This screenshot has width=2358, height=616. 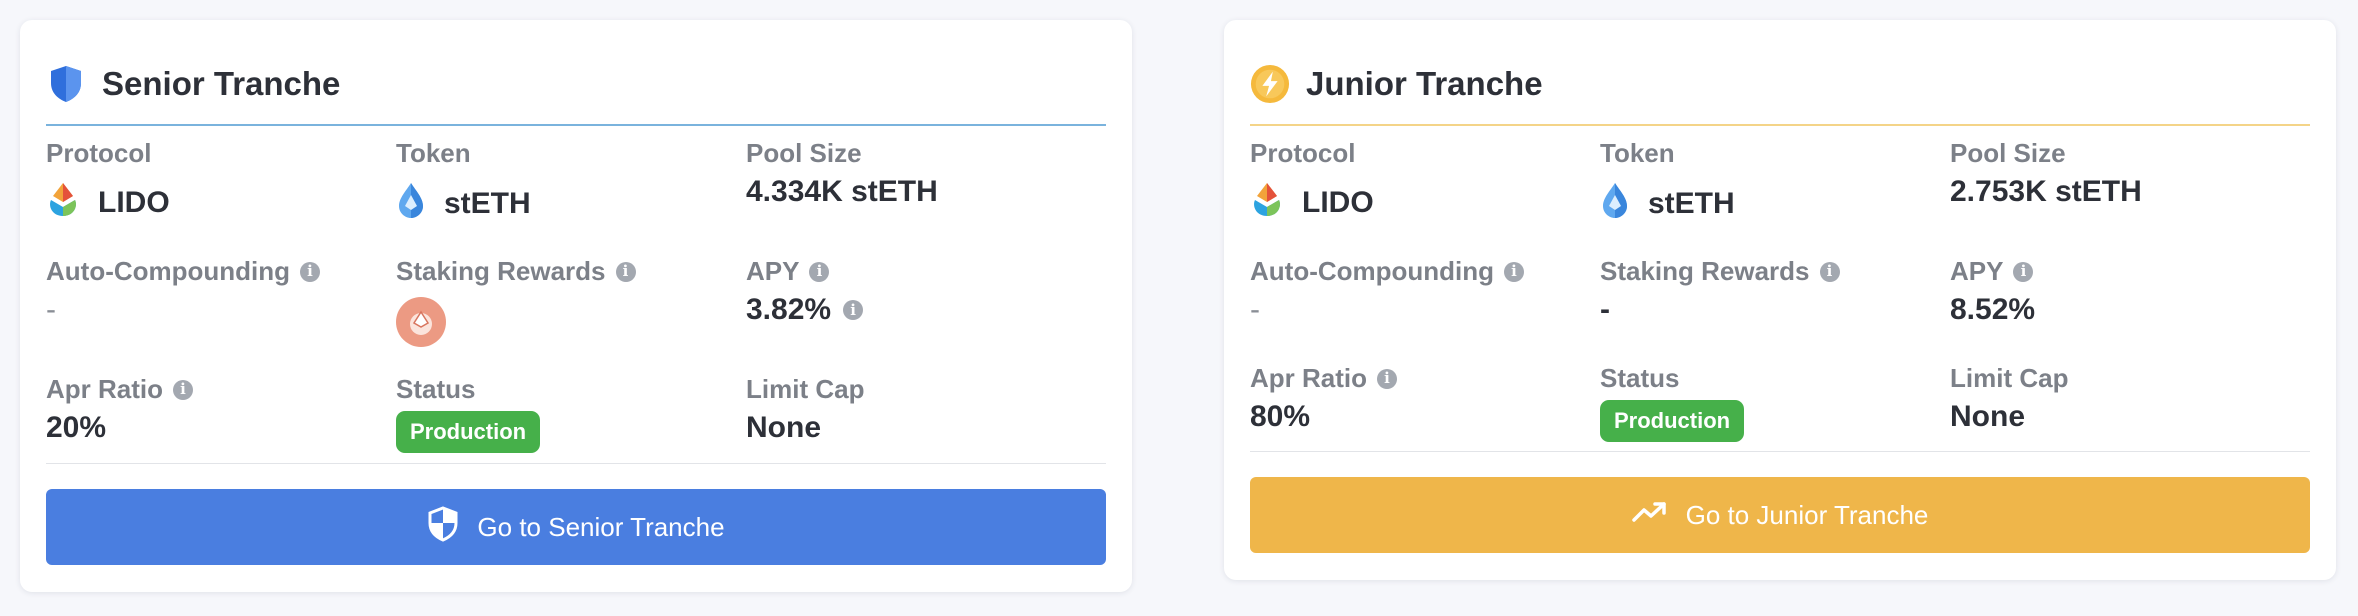 What do you see at coordinates (576, 85) in the screenshot?
I see `card-header: Senior Tranche` at bounding box center [576, 85].